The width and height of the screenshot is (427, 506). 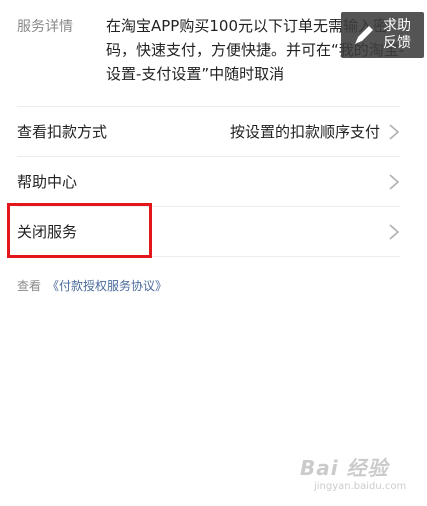 What do you see at coordinates (208, 231) in the screenshot?
I see `row-close-service: 关闭服务` at bounding box center [208, 231].